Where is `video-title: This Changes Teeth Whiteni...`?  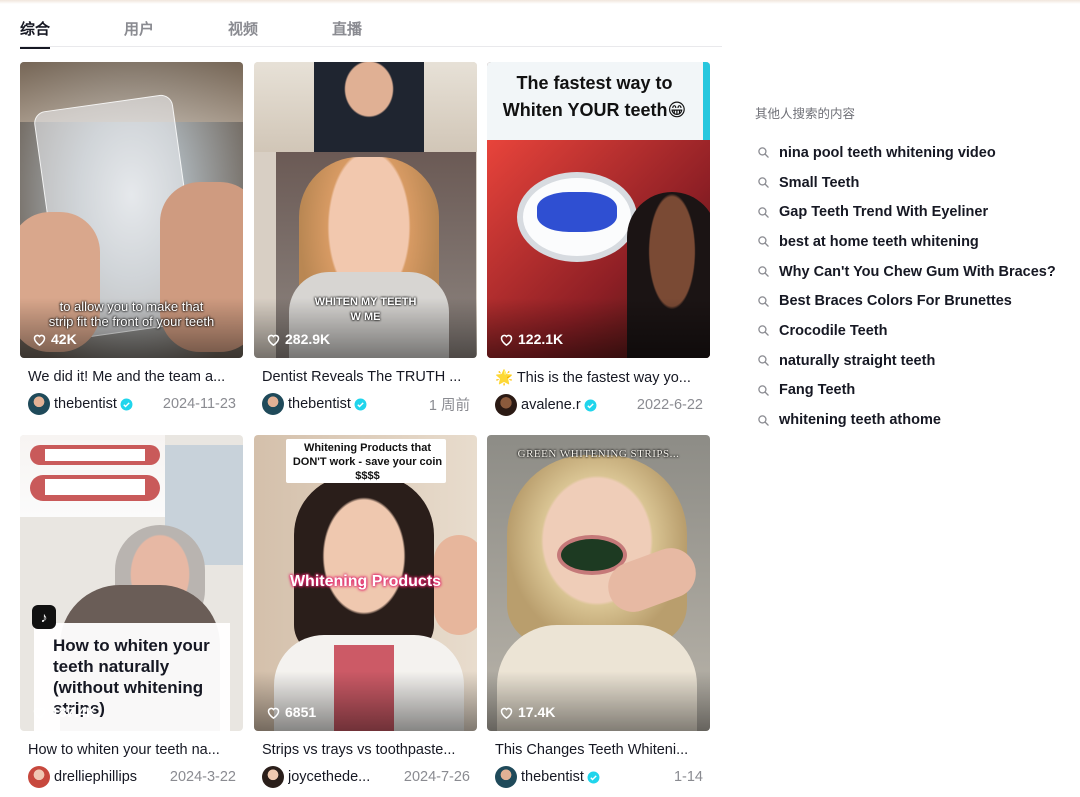 video-title: This Changes Teeth Whiteni... is located at coordinates (600, 750).